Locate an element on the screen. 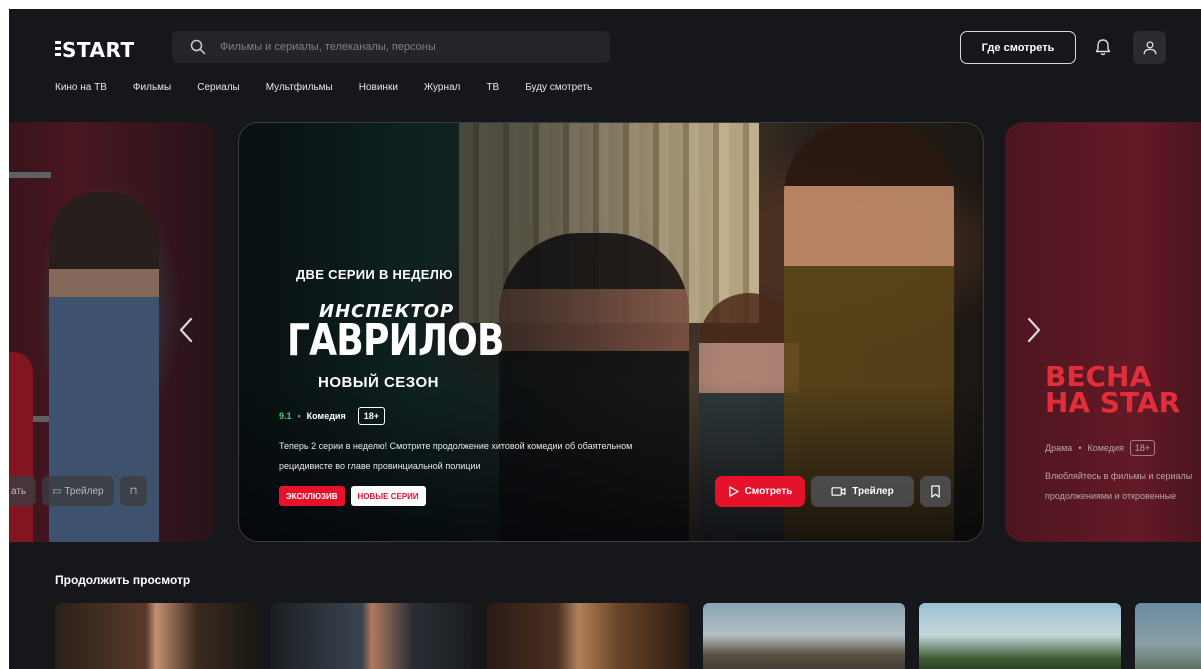 The width and height of the screenshot is (1201, 669). age-rating-badge: 18+ is located at coordinates (371, 416).